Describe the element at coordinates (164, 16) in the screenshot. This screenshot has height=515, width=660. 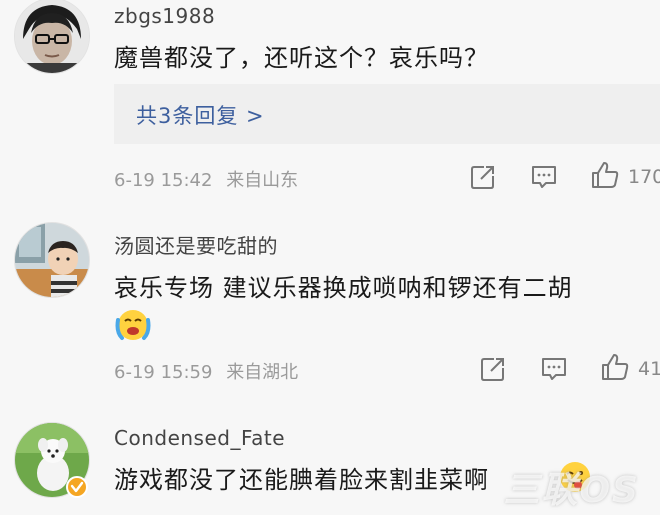
I see `comment-username: zbgs1988` at that location.